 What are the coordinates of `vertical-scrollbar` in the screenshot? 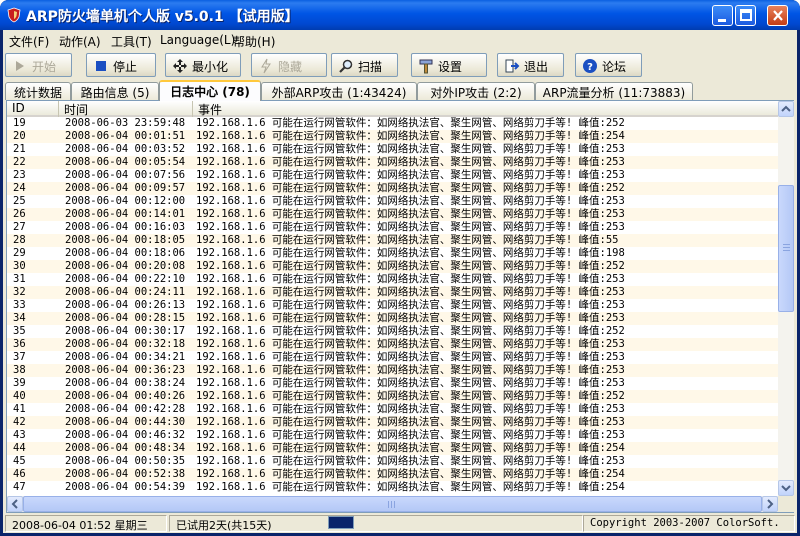 It's located at (786, 298).